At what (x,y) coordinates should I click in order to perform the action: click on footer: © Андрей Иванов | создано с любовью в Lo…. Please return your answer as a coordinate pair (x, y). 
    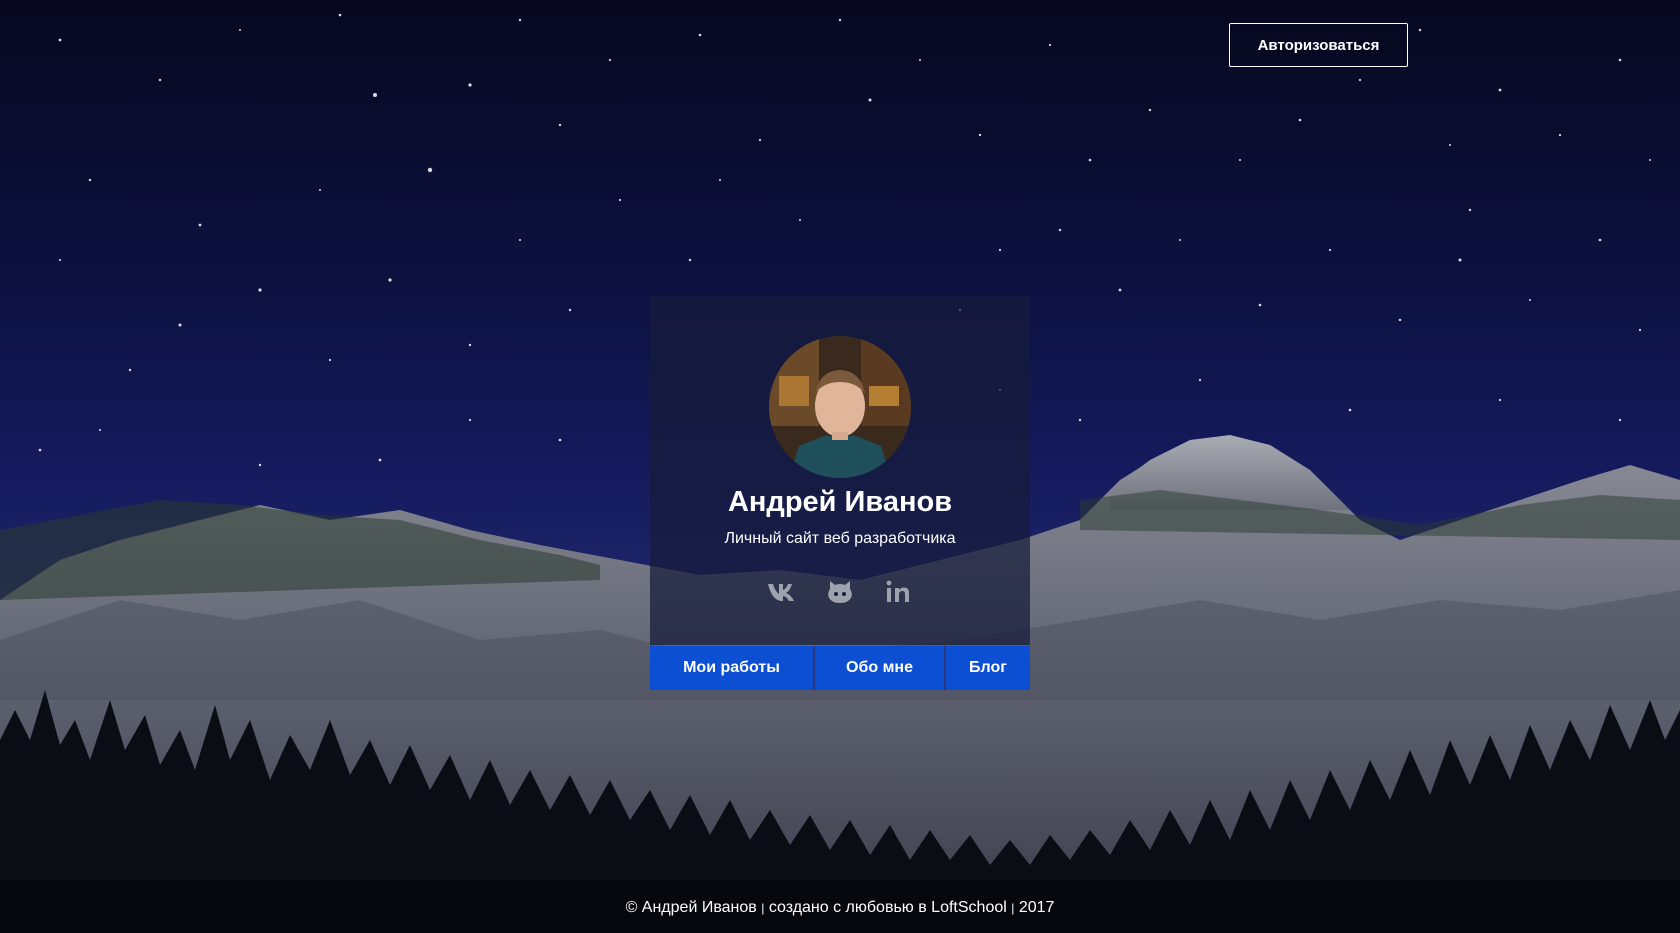
    Looking at the image, I should click on (840, 908).